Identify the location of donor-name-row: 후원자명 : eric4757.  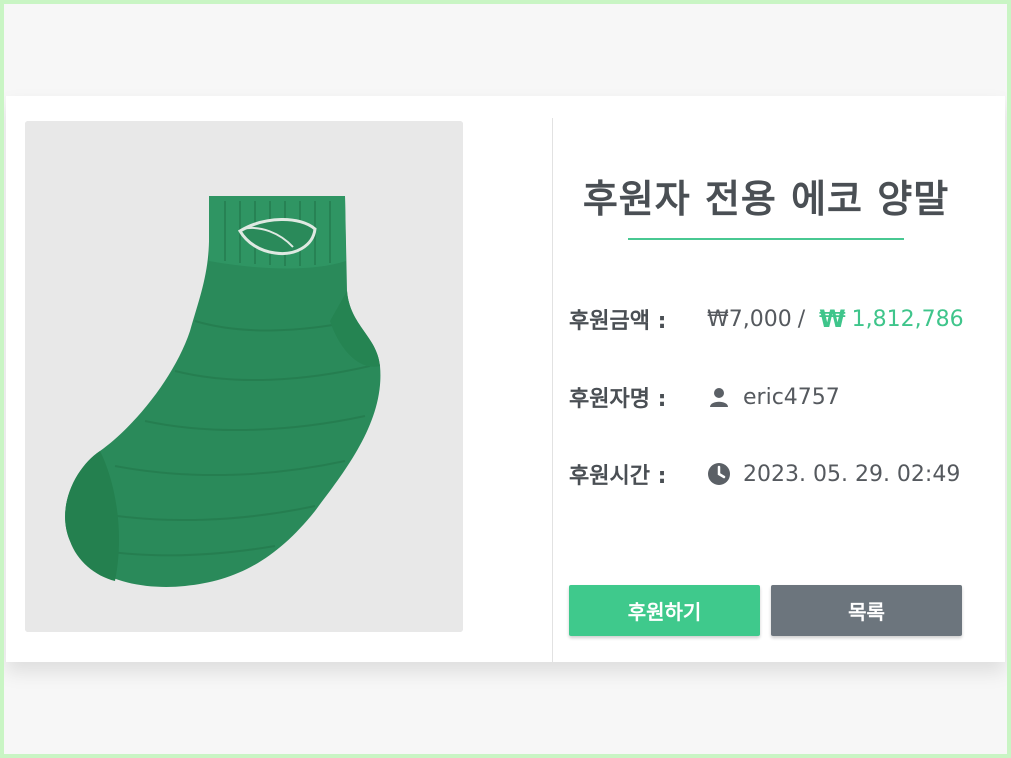
(704, 397).